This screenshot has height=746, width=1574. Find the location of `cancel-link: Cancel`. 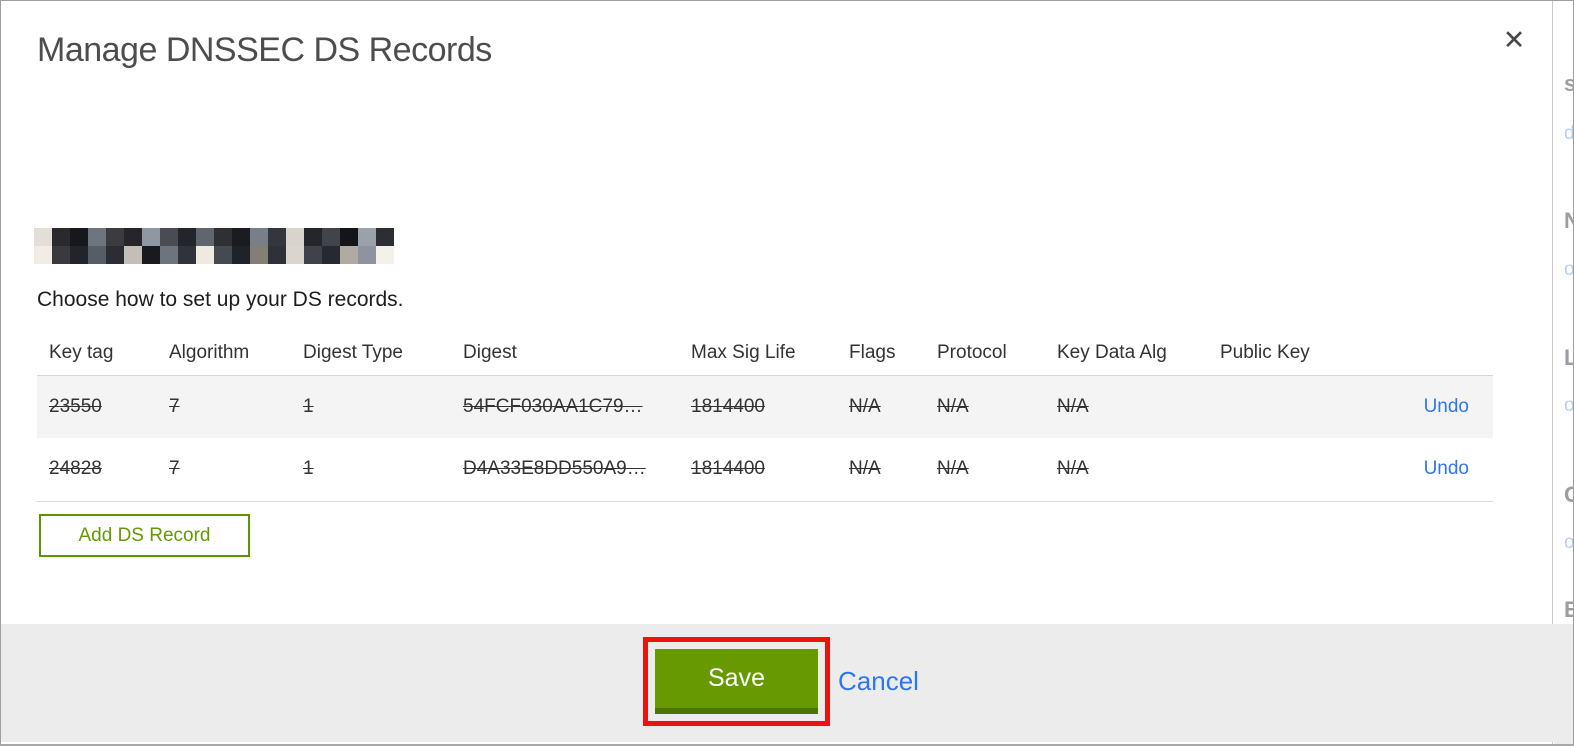

cancel-link: Cancel is located at coordinates (878, 681).